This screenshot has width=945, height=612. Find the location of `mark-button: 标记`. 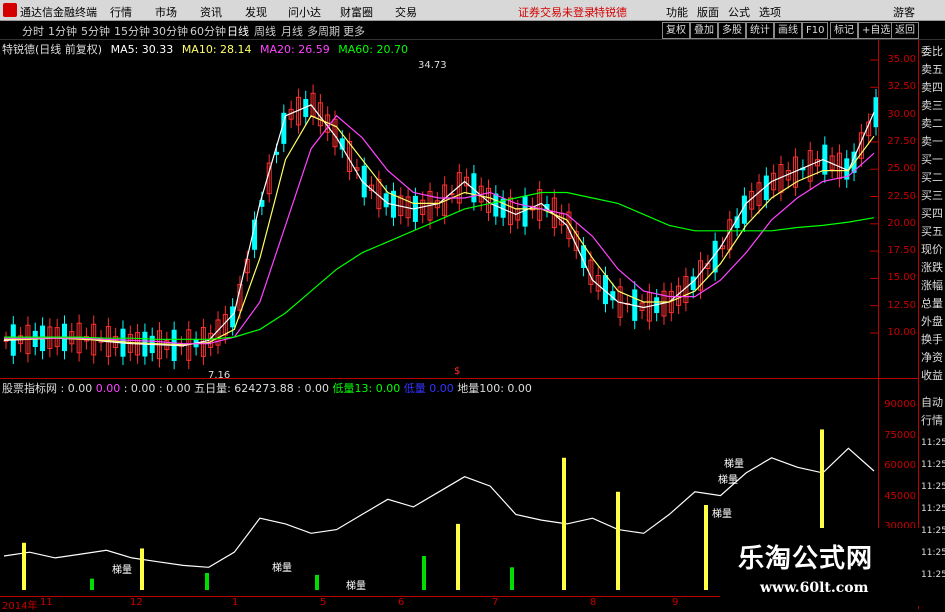

mark-button: 标记 is located at coordinates (844, 30).